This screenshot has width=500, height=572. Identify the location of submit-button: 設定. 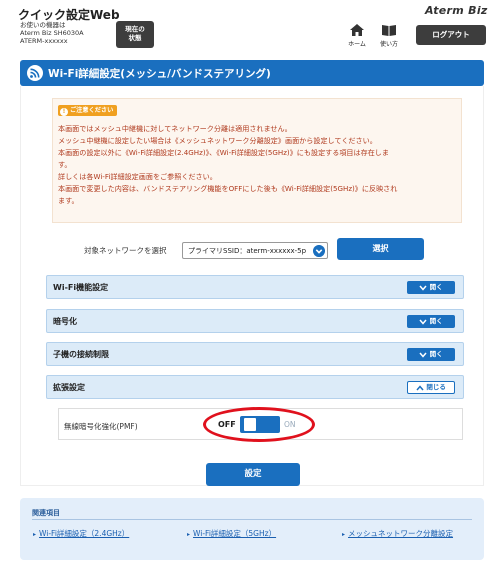
(253, 474).